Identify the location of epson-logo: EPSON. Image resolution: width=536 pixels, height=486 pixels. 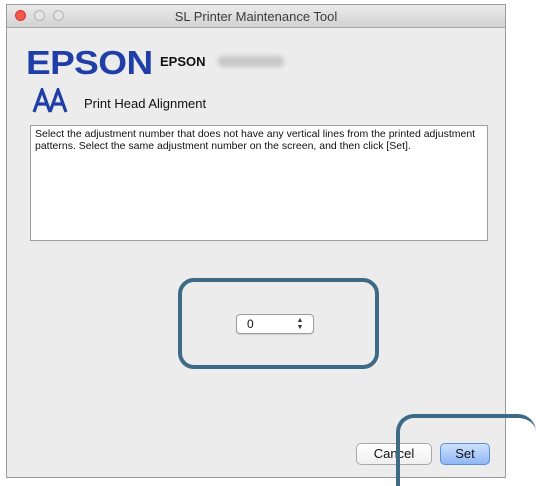
(89, 62).